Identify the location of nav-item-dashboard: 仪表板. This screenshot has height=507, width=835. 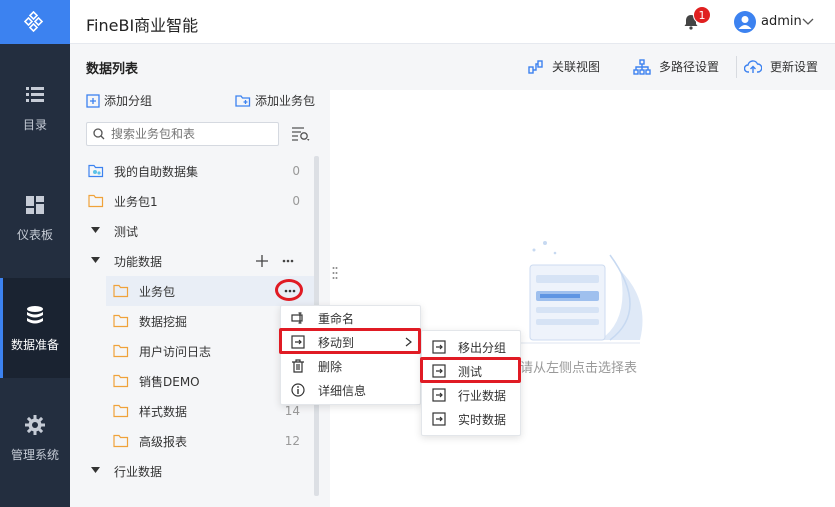
(35, 218).